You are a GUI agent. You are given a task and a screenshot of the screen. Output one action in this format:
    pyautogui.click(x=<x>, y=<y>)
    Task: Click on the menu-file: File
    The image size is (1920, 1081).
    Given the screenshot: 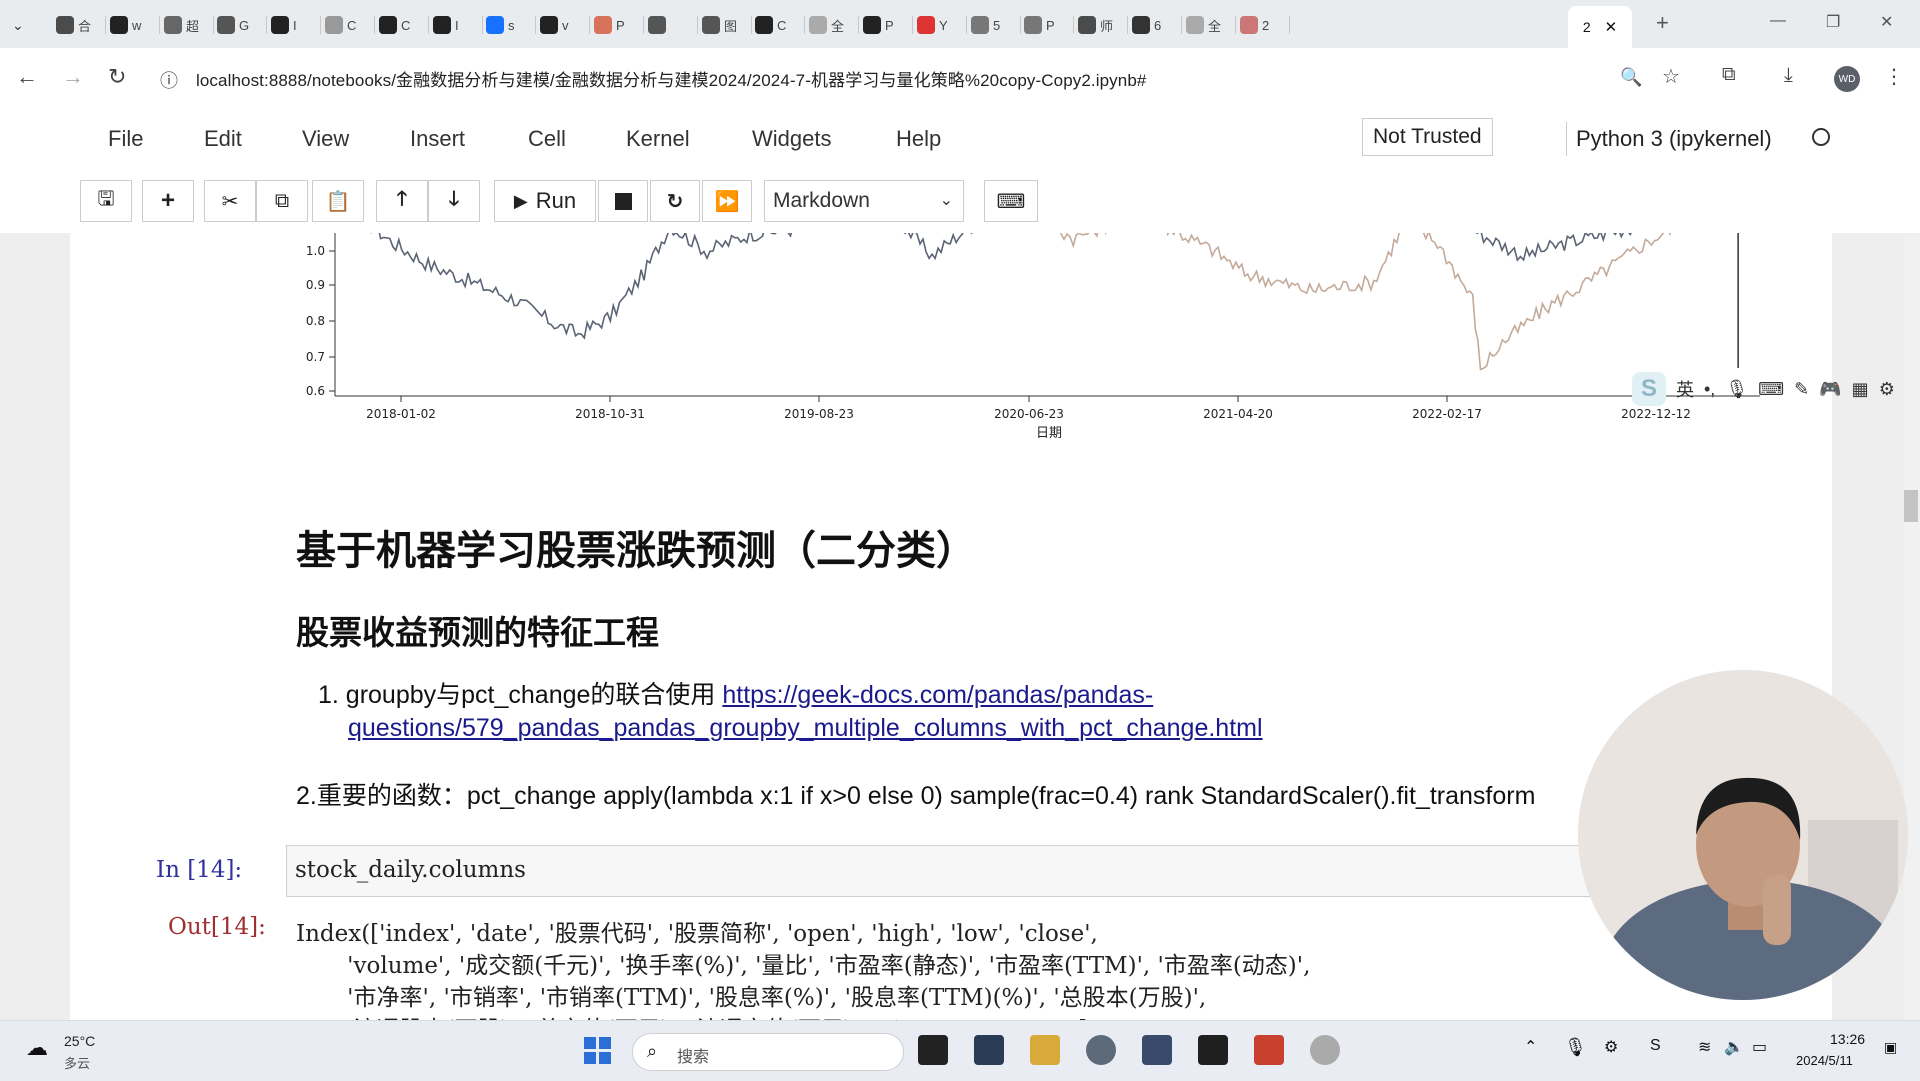 What is the action you would take?
    pyautogui.click(x=125, y=139)
    